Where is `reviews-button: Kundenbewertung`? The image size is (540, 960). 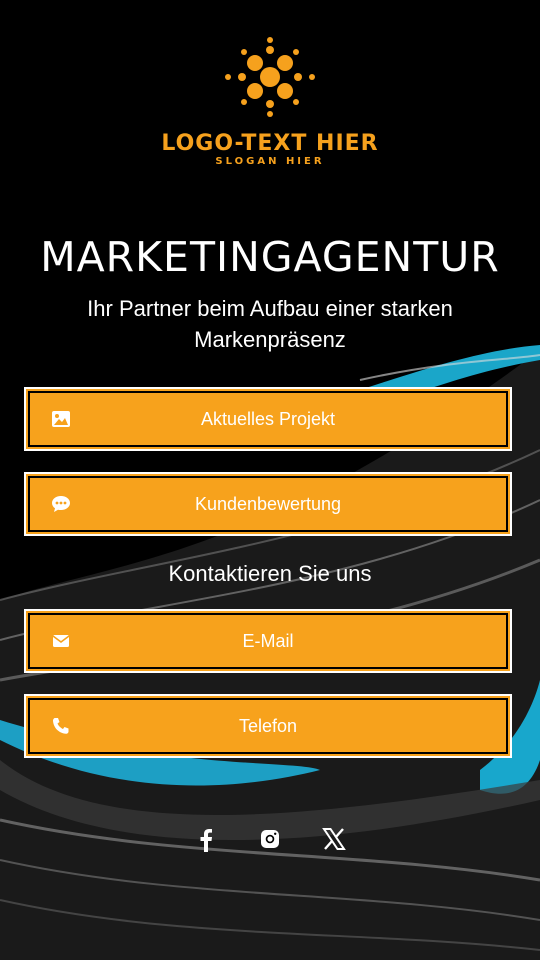
reviews-button: Kundenbewertung is located at coordinates (268, 504).